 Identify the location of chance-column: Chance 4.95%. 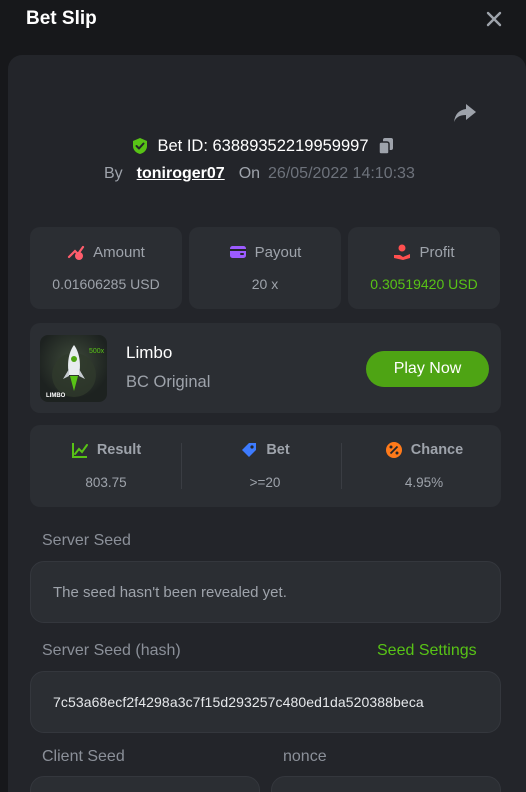
(424, 466).